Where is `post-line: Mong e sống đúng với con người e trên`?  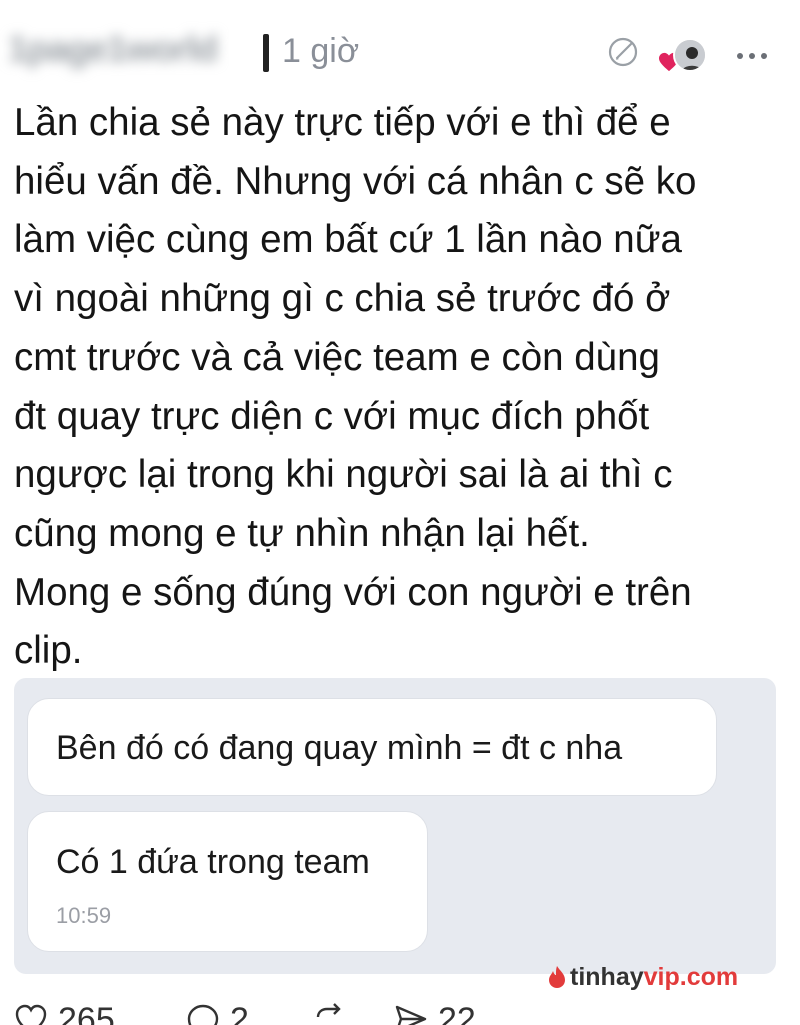 post-line: Mong e sống đúng với con người e trên is located at coordinates (353, 592).